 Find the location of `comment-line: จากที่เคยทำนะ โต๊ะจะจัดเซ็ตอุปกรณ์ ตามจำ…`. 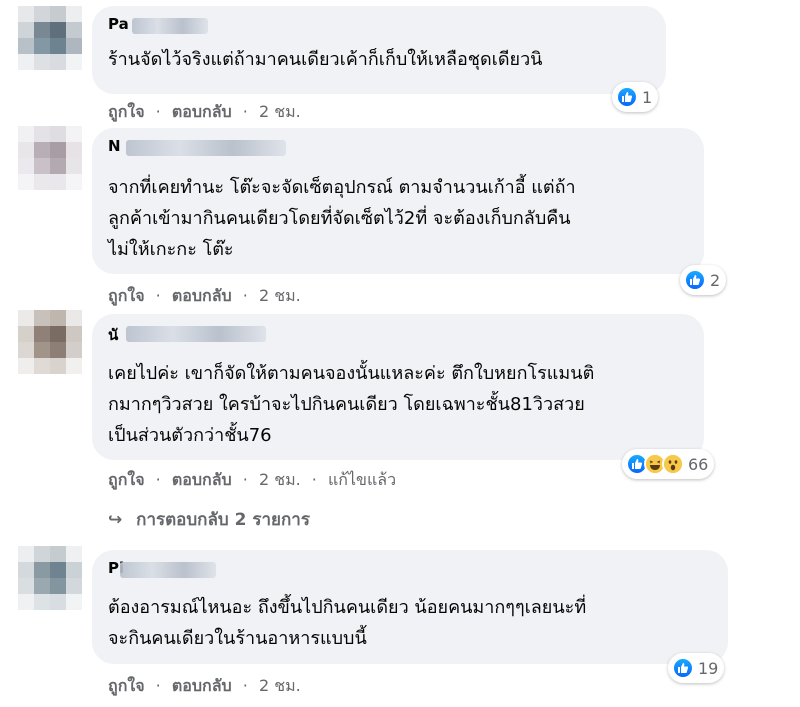

comment-line: จากที่เคยทำนะ โต๊ะจะจัดเซ็ตอุปกรณ์ ตามจำ… is located at coordinates (342, 187).